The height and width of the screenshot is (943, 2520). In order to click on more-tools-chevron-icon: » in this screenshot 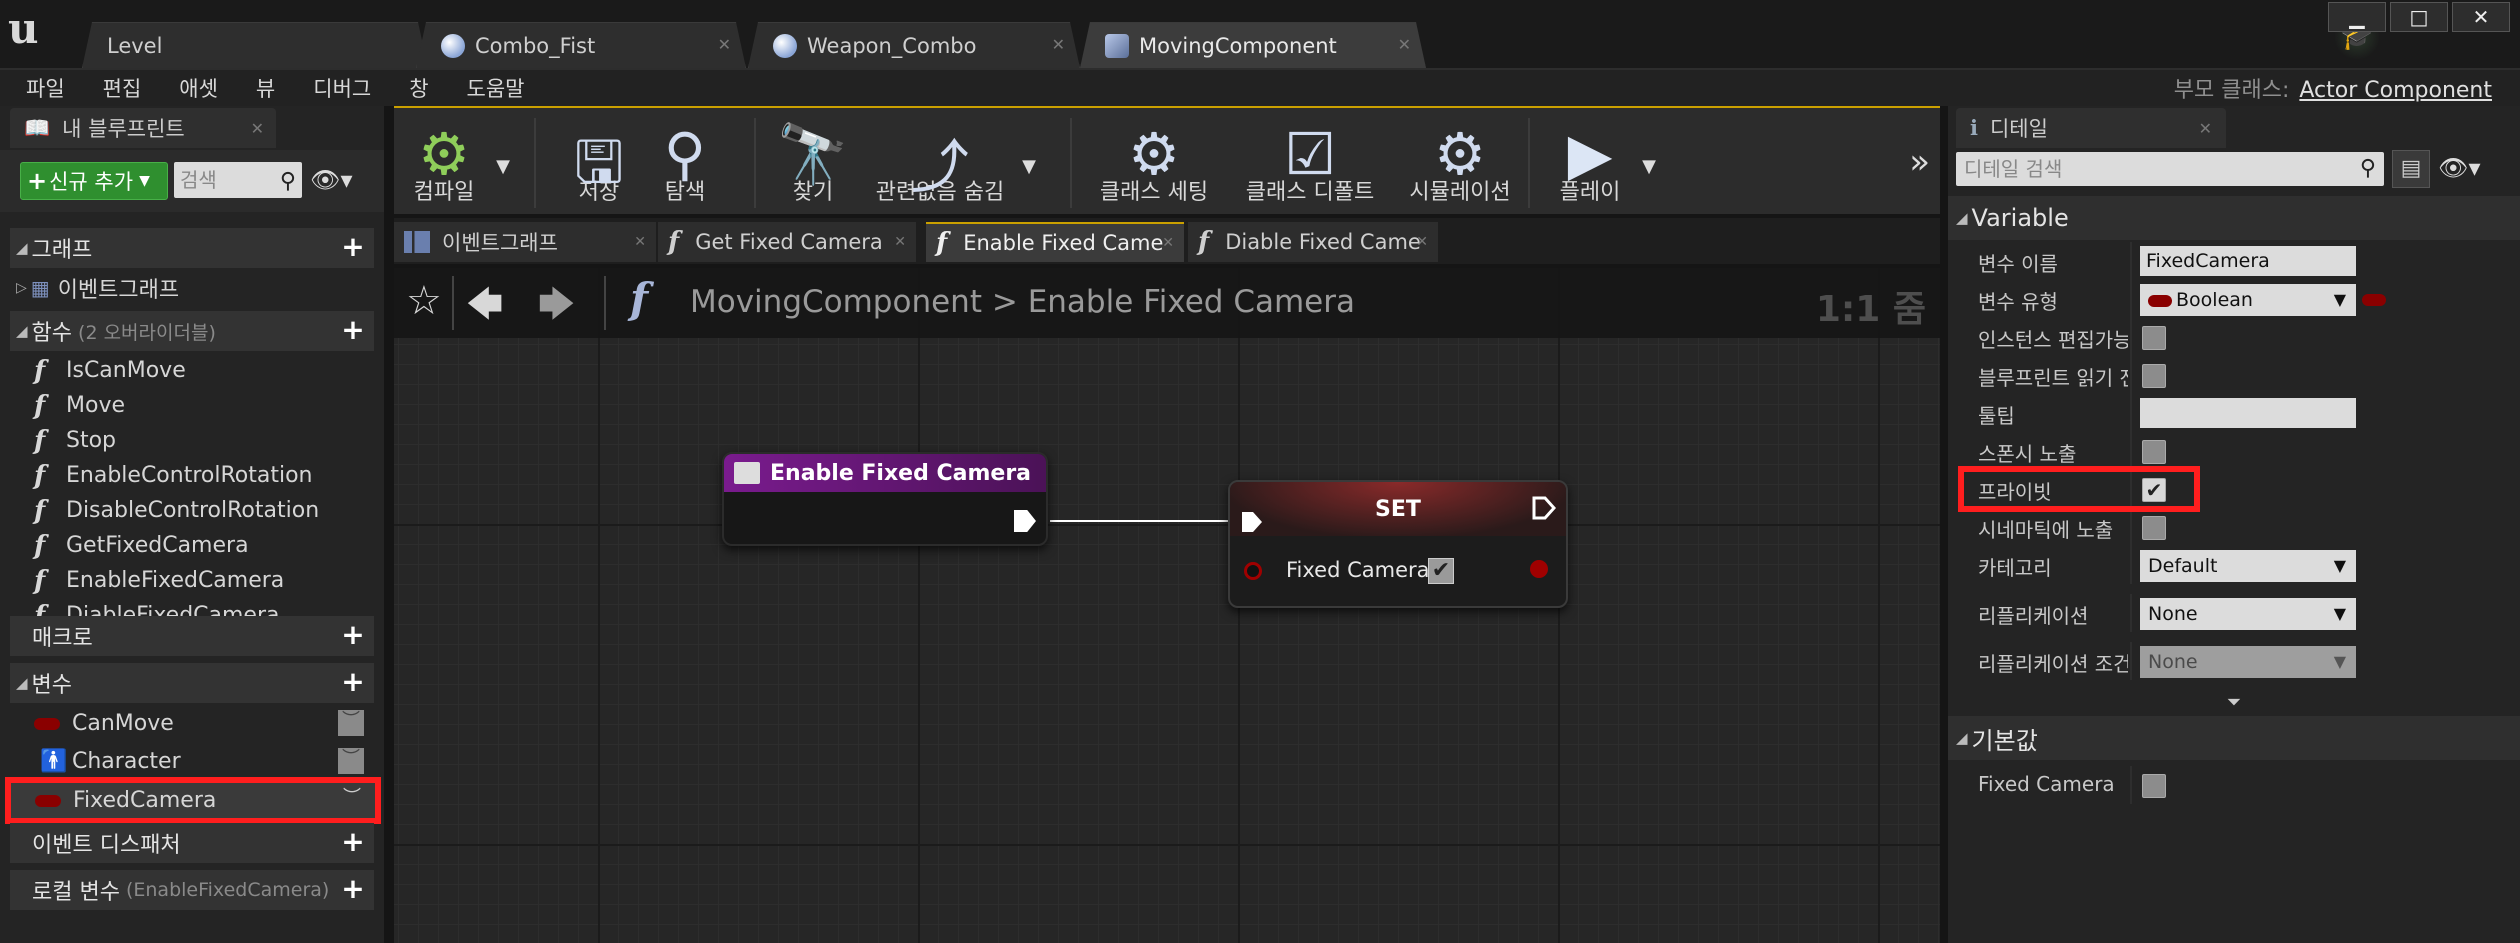, I will do `click(1919, 162)`.